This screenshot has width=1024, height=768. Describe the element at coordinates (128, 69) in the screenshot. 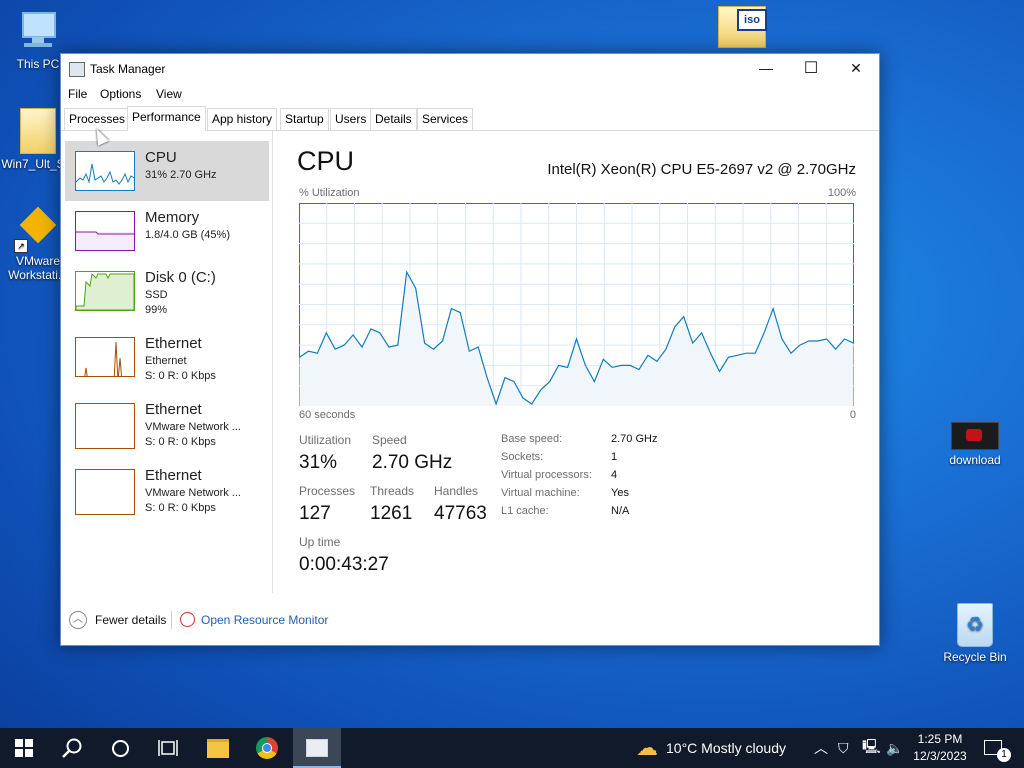

I see `window-title: Task Manager` at that location.